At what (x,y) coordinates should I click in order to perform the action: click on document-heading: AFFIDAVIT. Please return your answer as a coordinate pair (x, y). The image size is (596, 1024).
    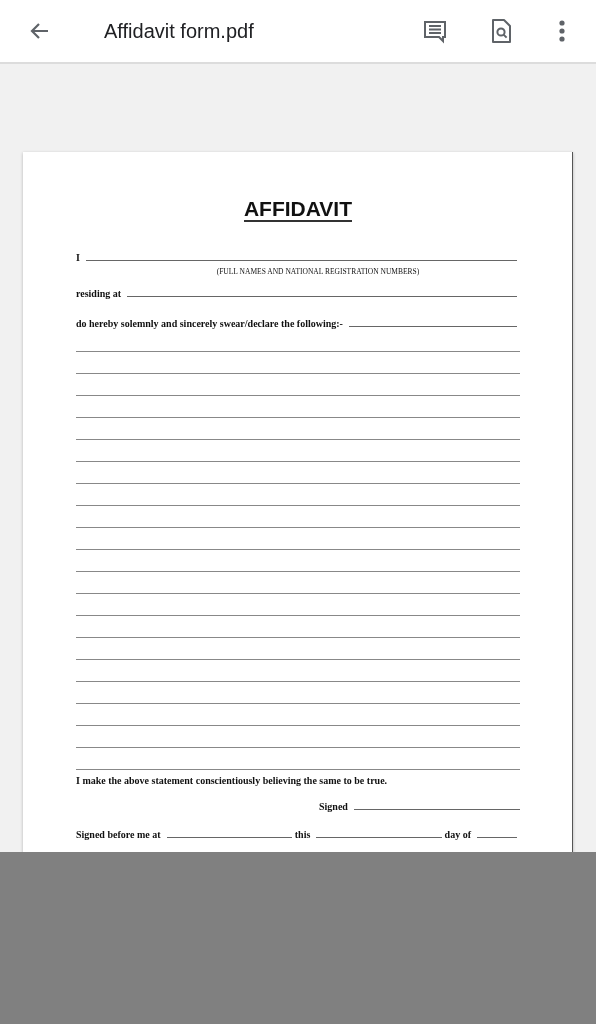
    Looking at the image, I should click on (298, 210).